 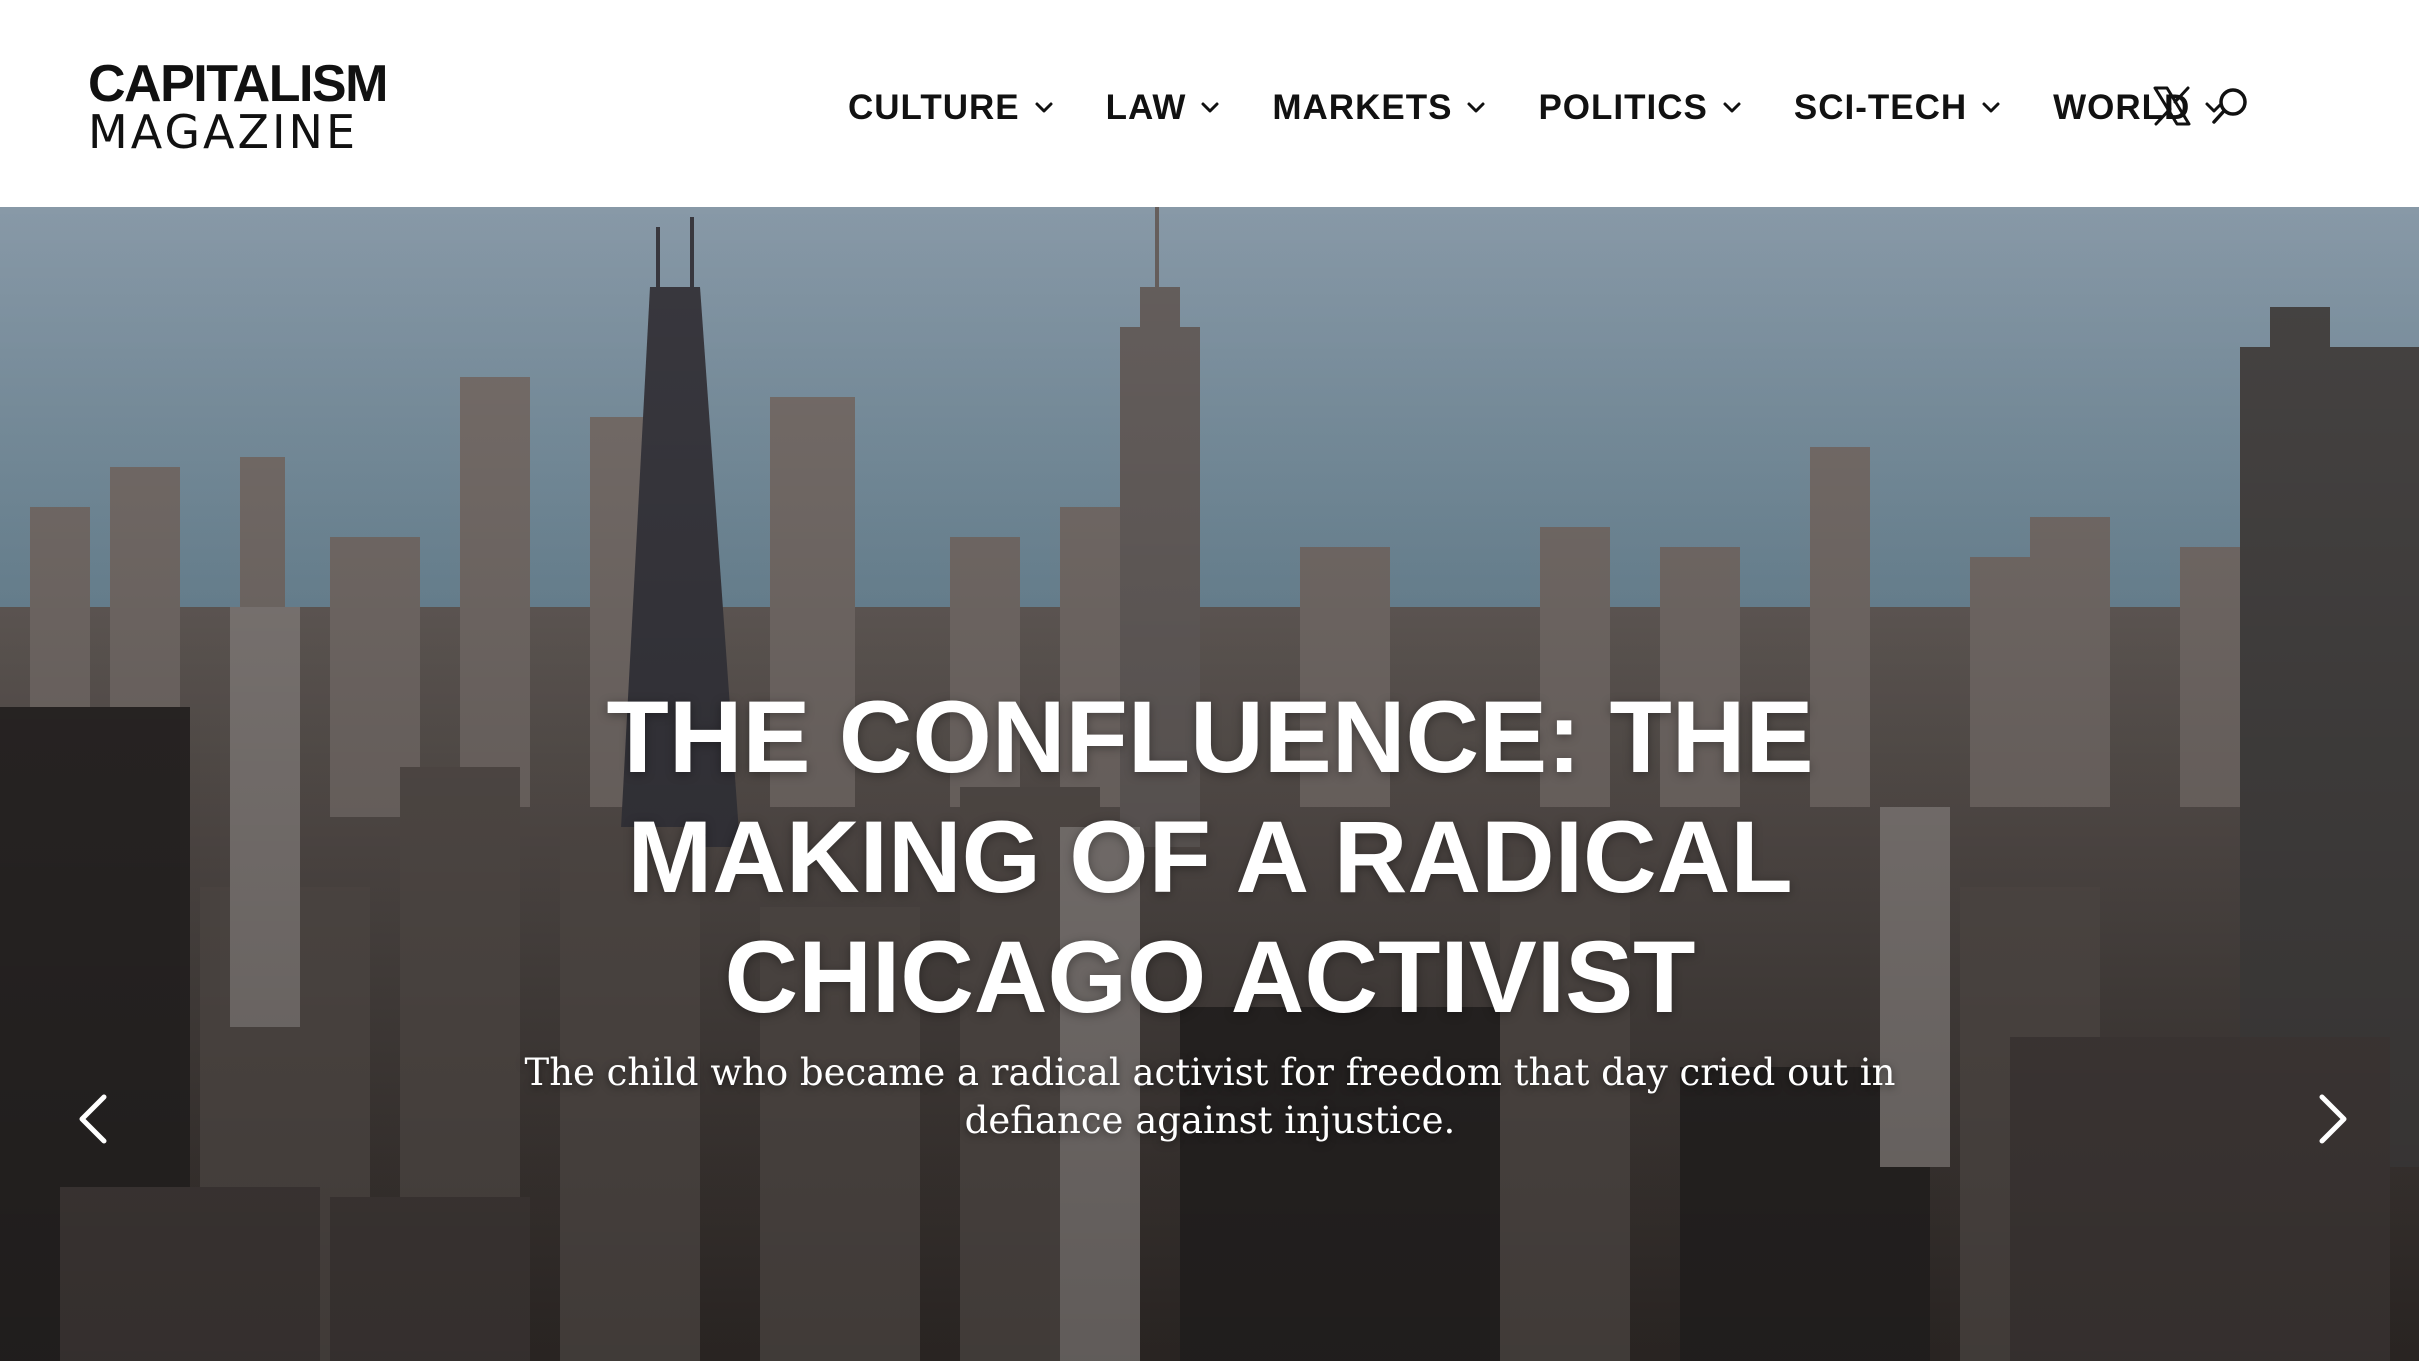 I want to click on chevron-right-icon, so click(x=2333, y=1119).